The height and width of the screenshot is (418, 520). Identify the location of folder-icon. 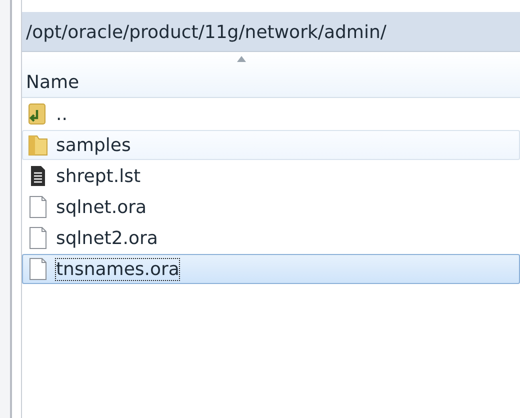
(38, 145).